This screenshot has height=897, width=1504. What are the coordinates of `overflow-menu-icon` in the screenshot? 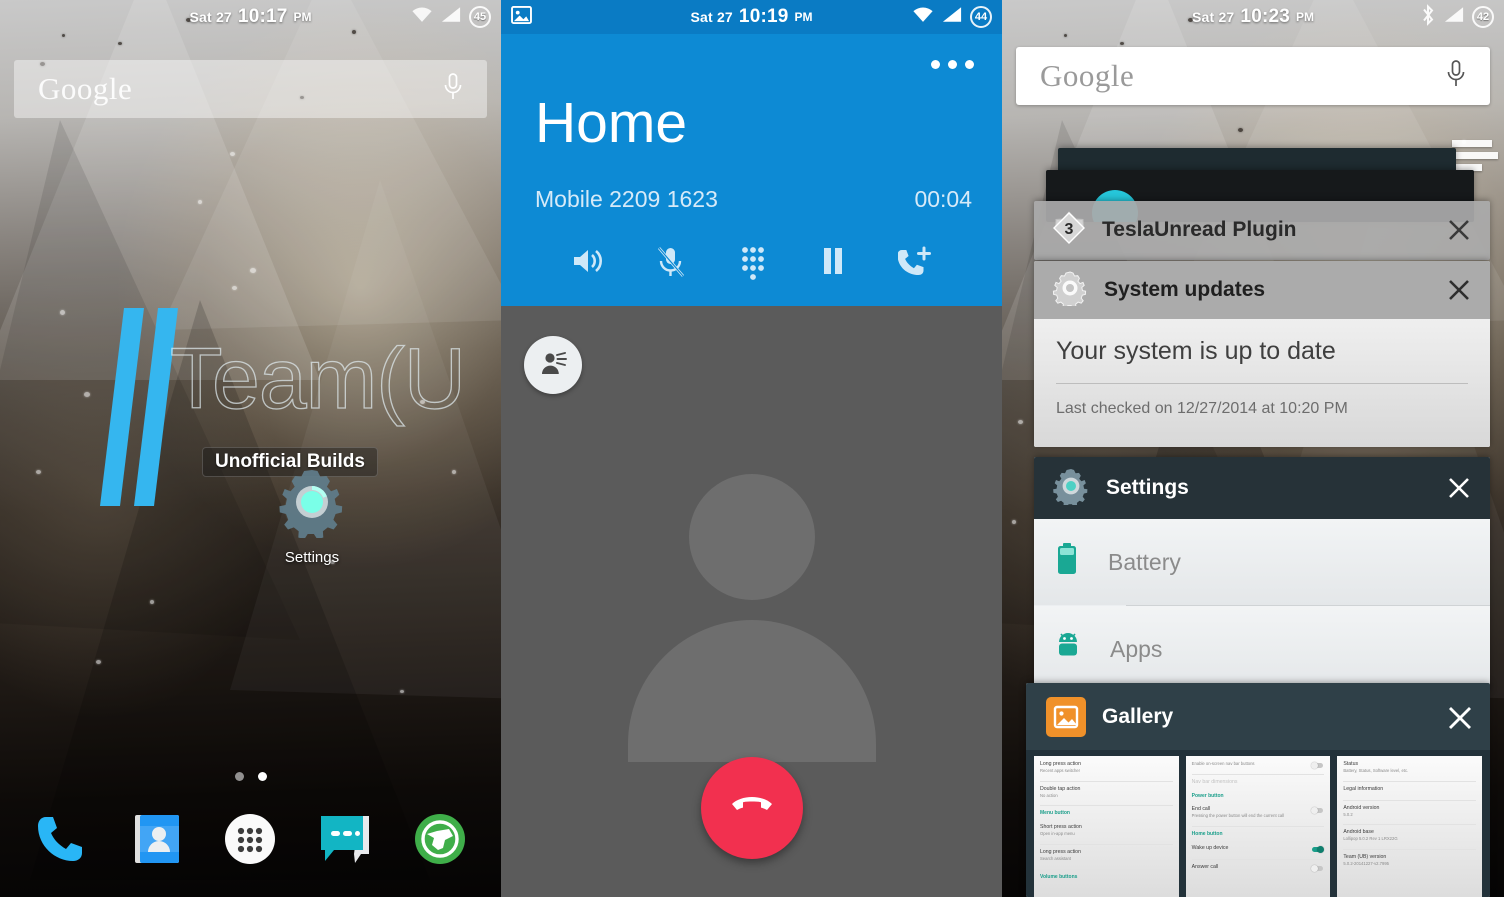 It's located at (952, 64).